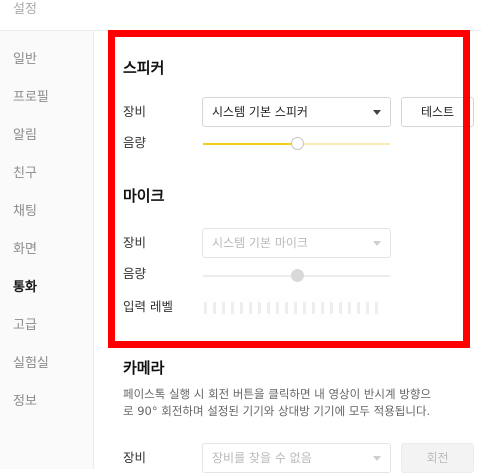  Describe the element at coordinates (31, 98) in the screenshot. I see `sidebar-item-profile: 프로필` at that location.